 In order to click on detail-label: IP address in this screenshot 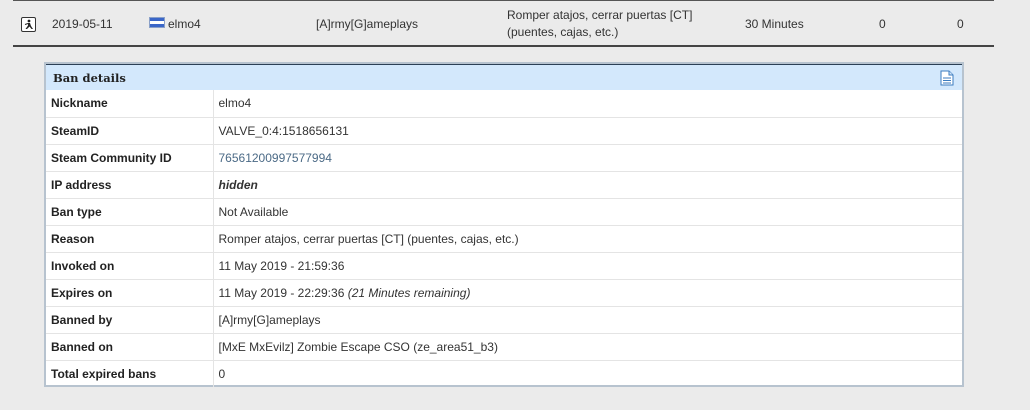, I will do `click(130, 185)`.